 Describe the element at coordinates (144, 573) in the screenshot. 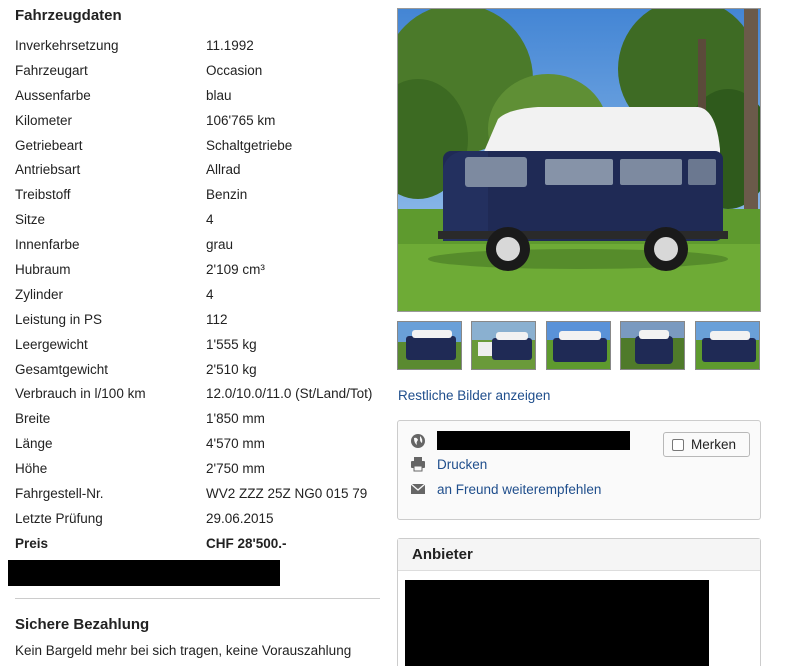

I see `redacted-block` at that location.